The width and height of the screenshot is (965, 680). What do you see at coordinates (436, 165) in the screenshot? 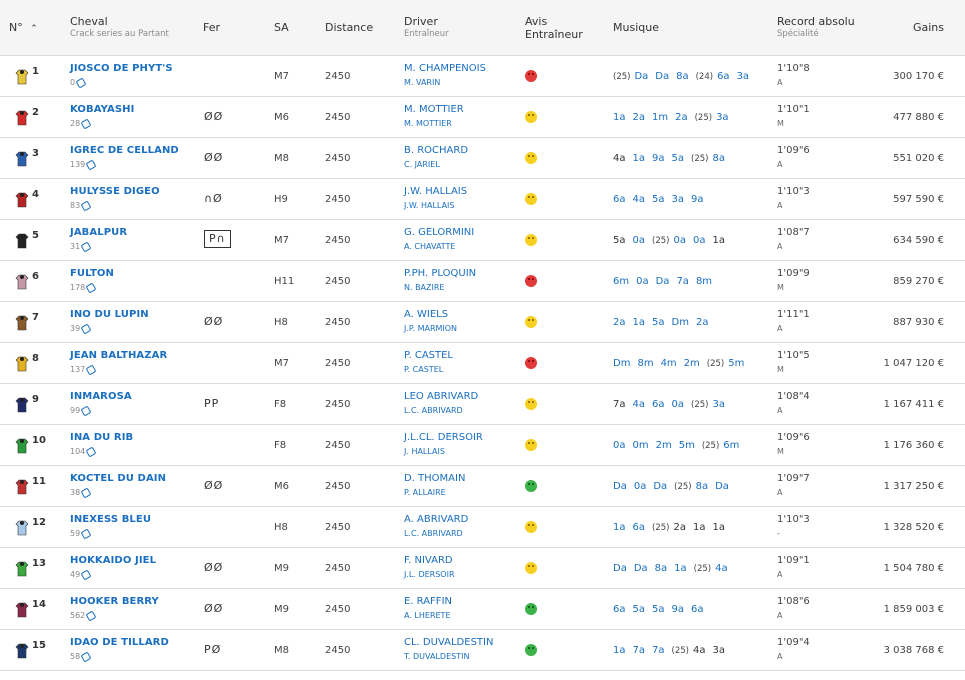
I see `trainer-link: C. JARIEL` at bounding box center [436, 165].